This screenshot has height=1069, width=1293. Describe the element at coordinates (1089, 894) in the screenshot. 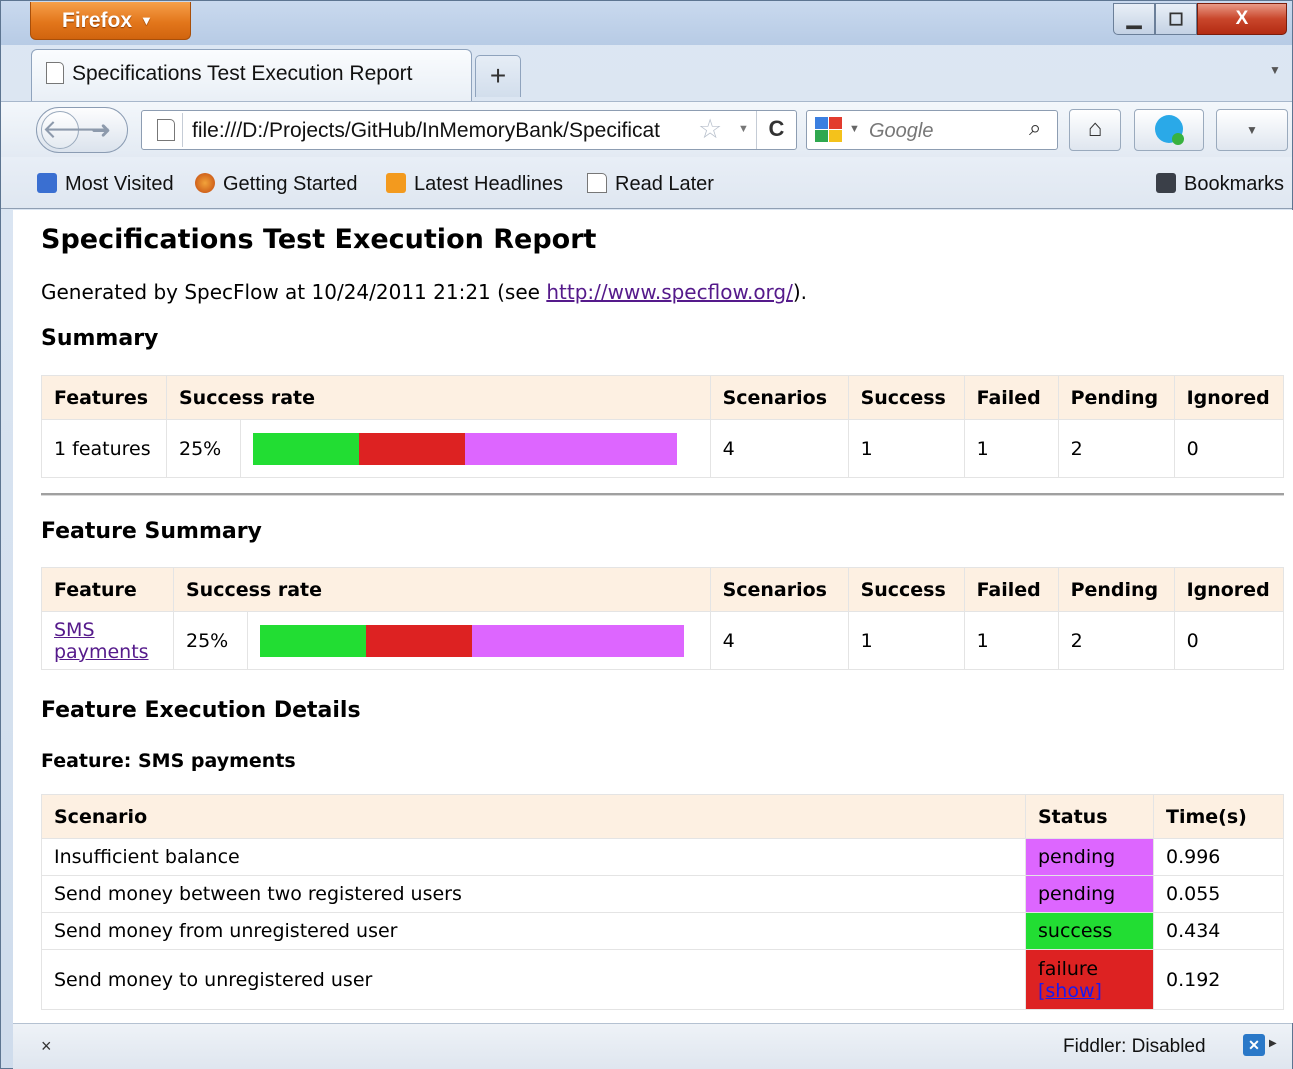

I see `status-badge: pending` at that location.